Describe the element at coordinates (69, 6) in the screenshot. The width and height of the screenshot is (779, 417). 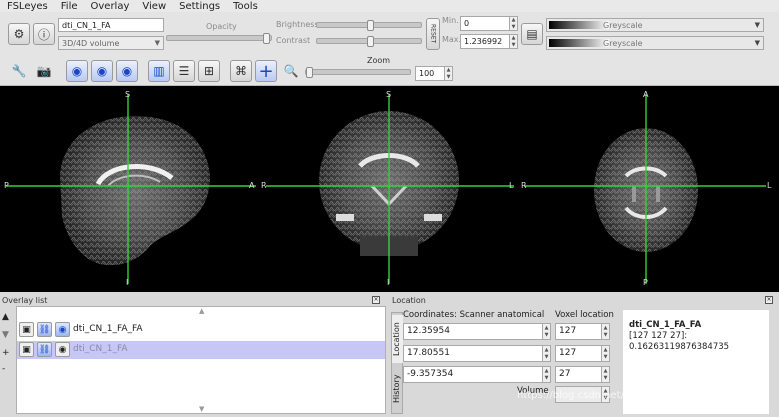
I see `menu-file: File` at that location.